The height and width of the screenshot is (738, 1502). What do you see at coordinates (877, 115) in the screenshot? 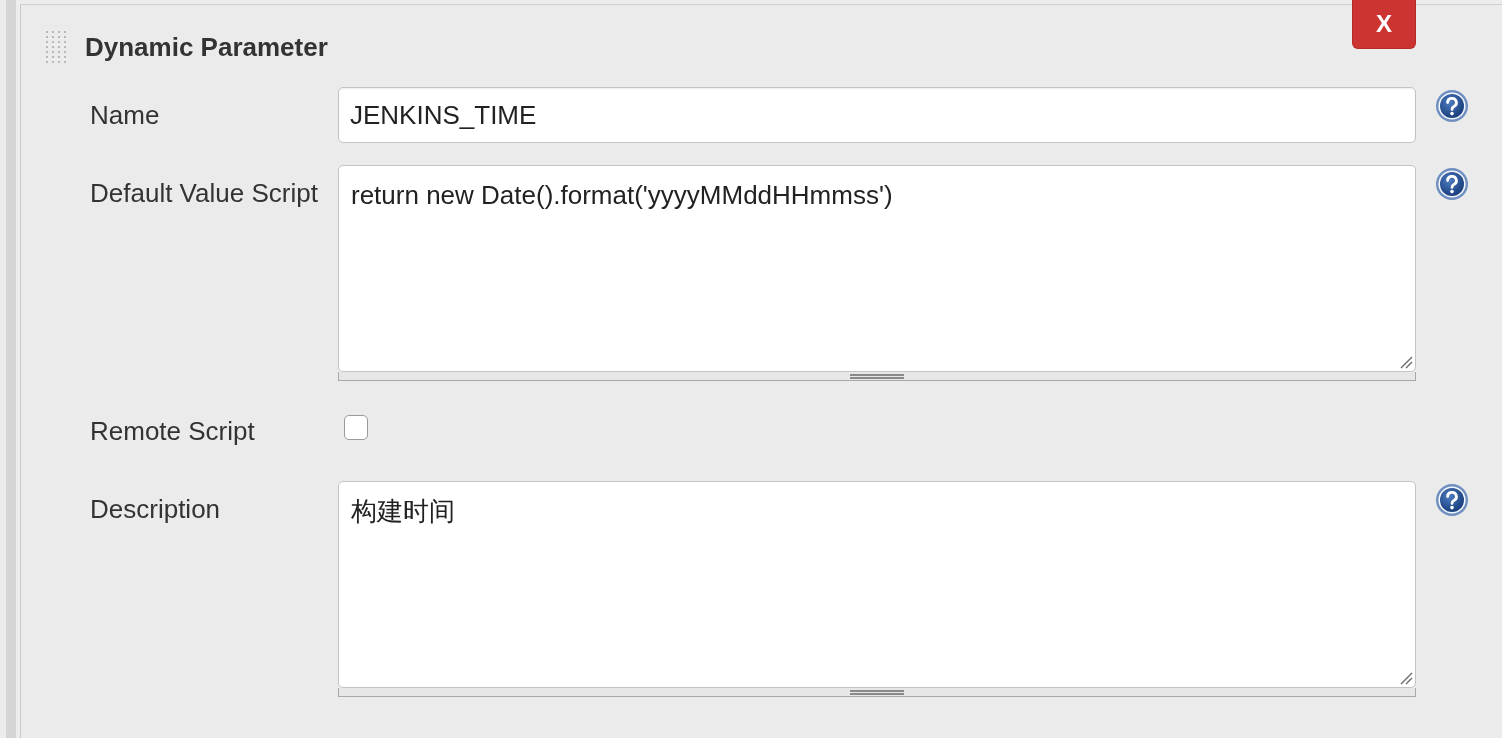
I see `text-field: JENKINS_TIME` at bounding box center [877, 115].